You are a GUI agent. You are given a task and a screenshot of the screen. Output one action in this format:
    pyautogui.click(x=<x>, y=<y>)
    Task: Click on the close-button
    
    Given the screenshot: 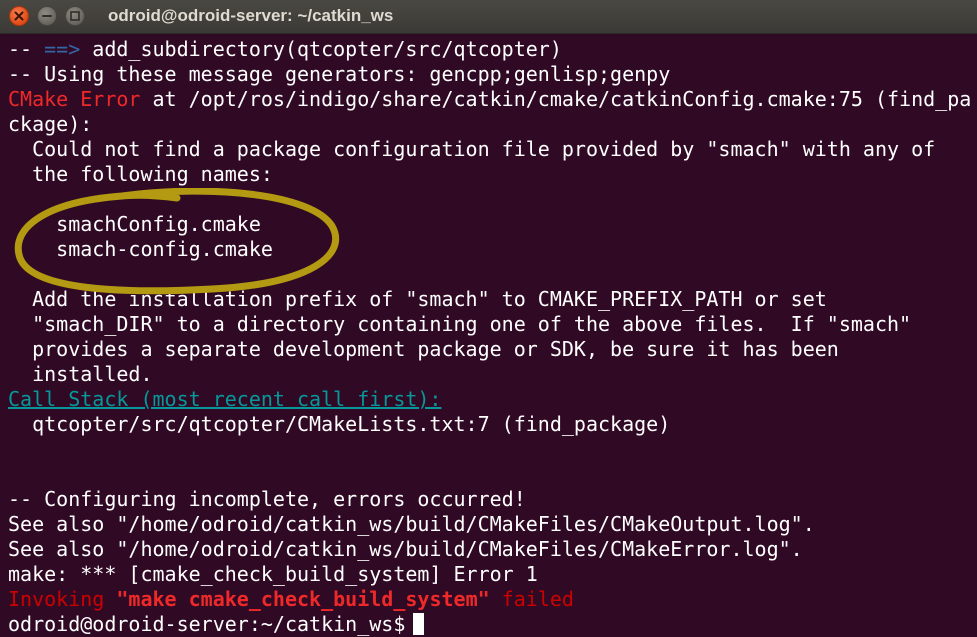 What is the action you would take?
    pyautogui.click(x=19, y=16)
    